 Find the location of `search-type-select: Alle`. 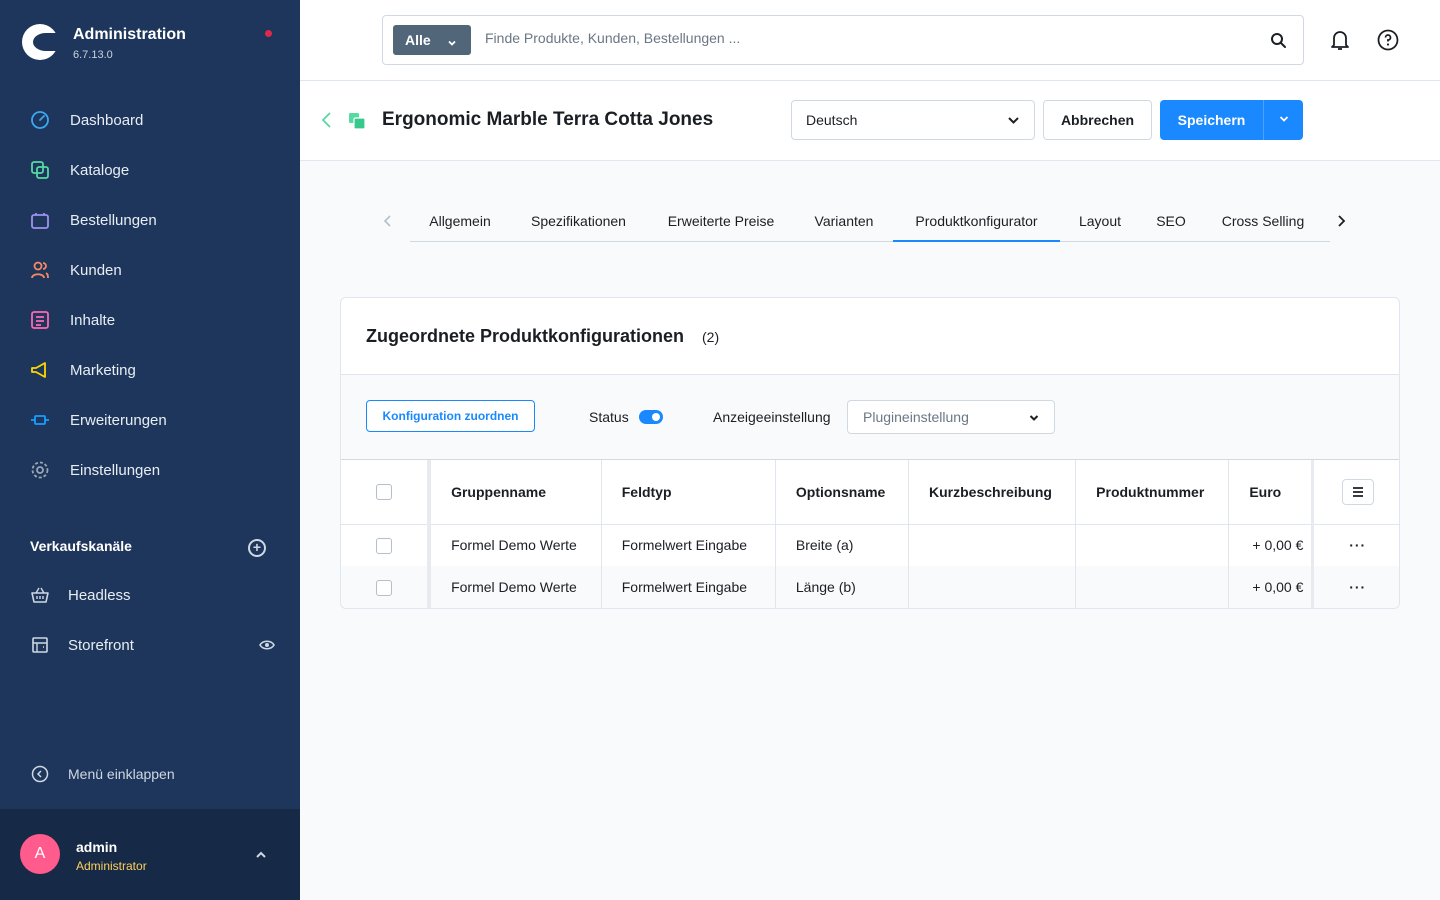

search-type-select: Alle is located at coordinates (432, 40).